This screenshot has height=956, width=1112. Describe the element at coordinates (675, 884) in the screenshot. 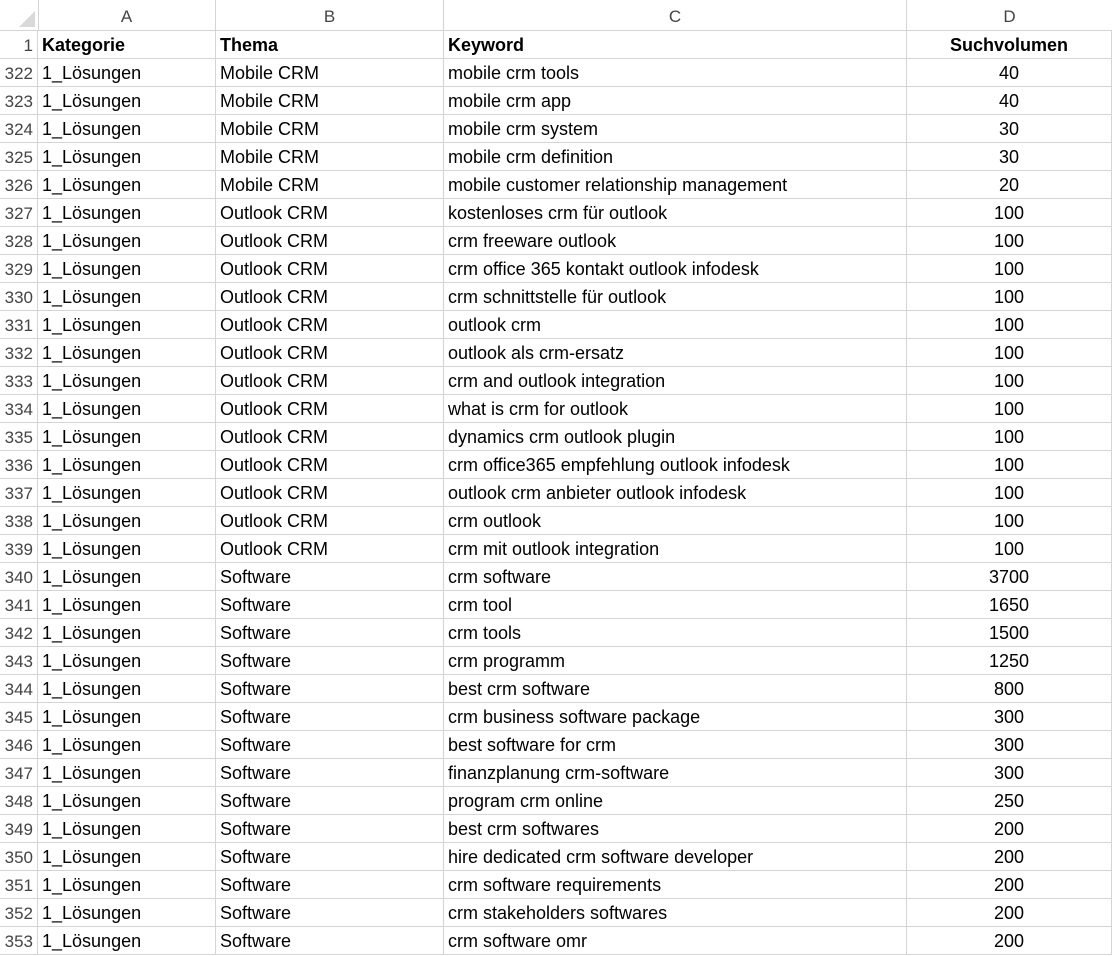

I see `cell-keyword: crm software requirements` at that location.